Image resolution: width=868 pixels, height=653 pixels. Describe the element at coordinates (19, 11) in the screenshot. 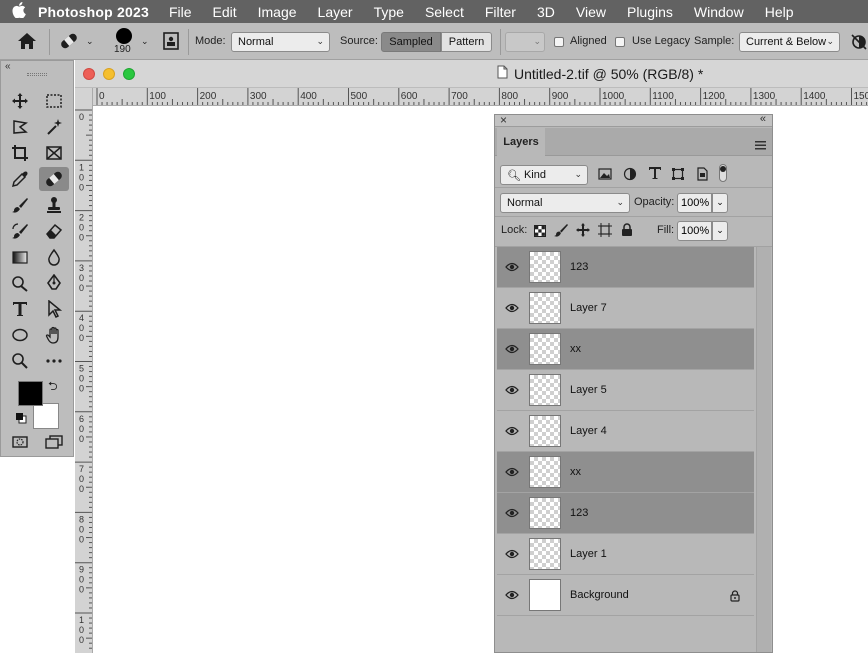

I see `apple-icon` at that location.